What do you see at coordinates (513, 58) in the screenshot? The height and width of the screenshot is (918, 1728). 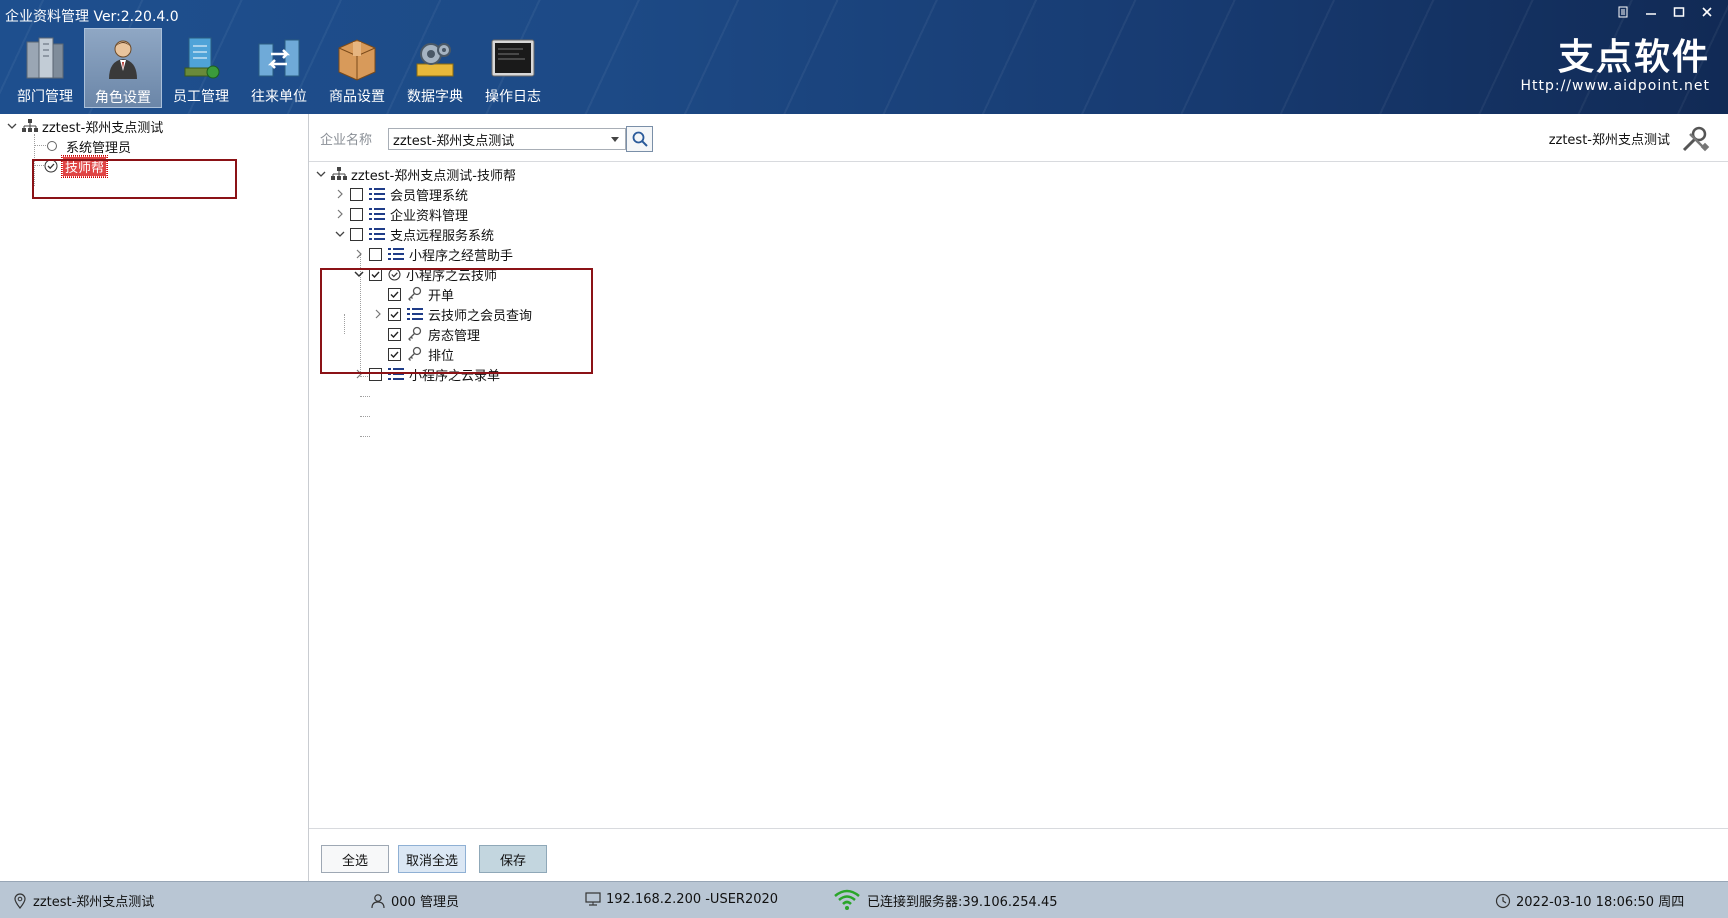 I see `log-icon` at bounding box center [513, 58].